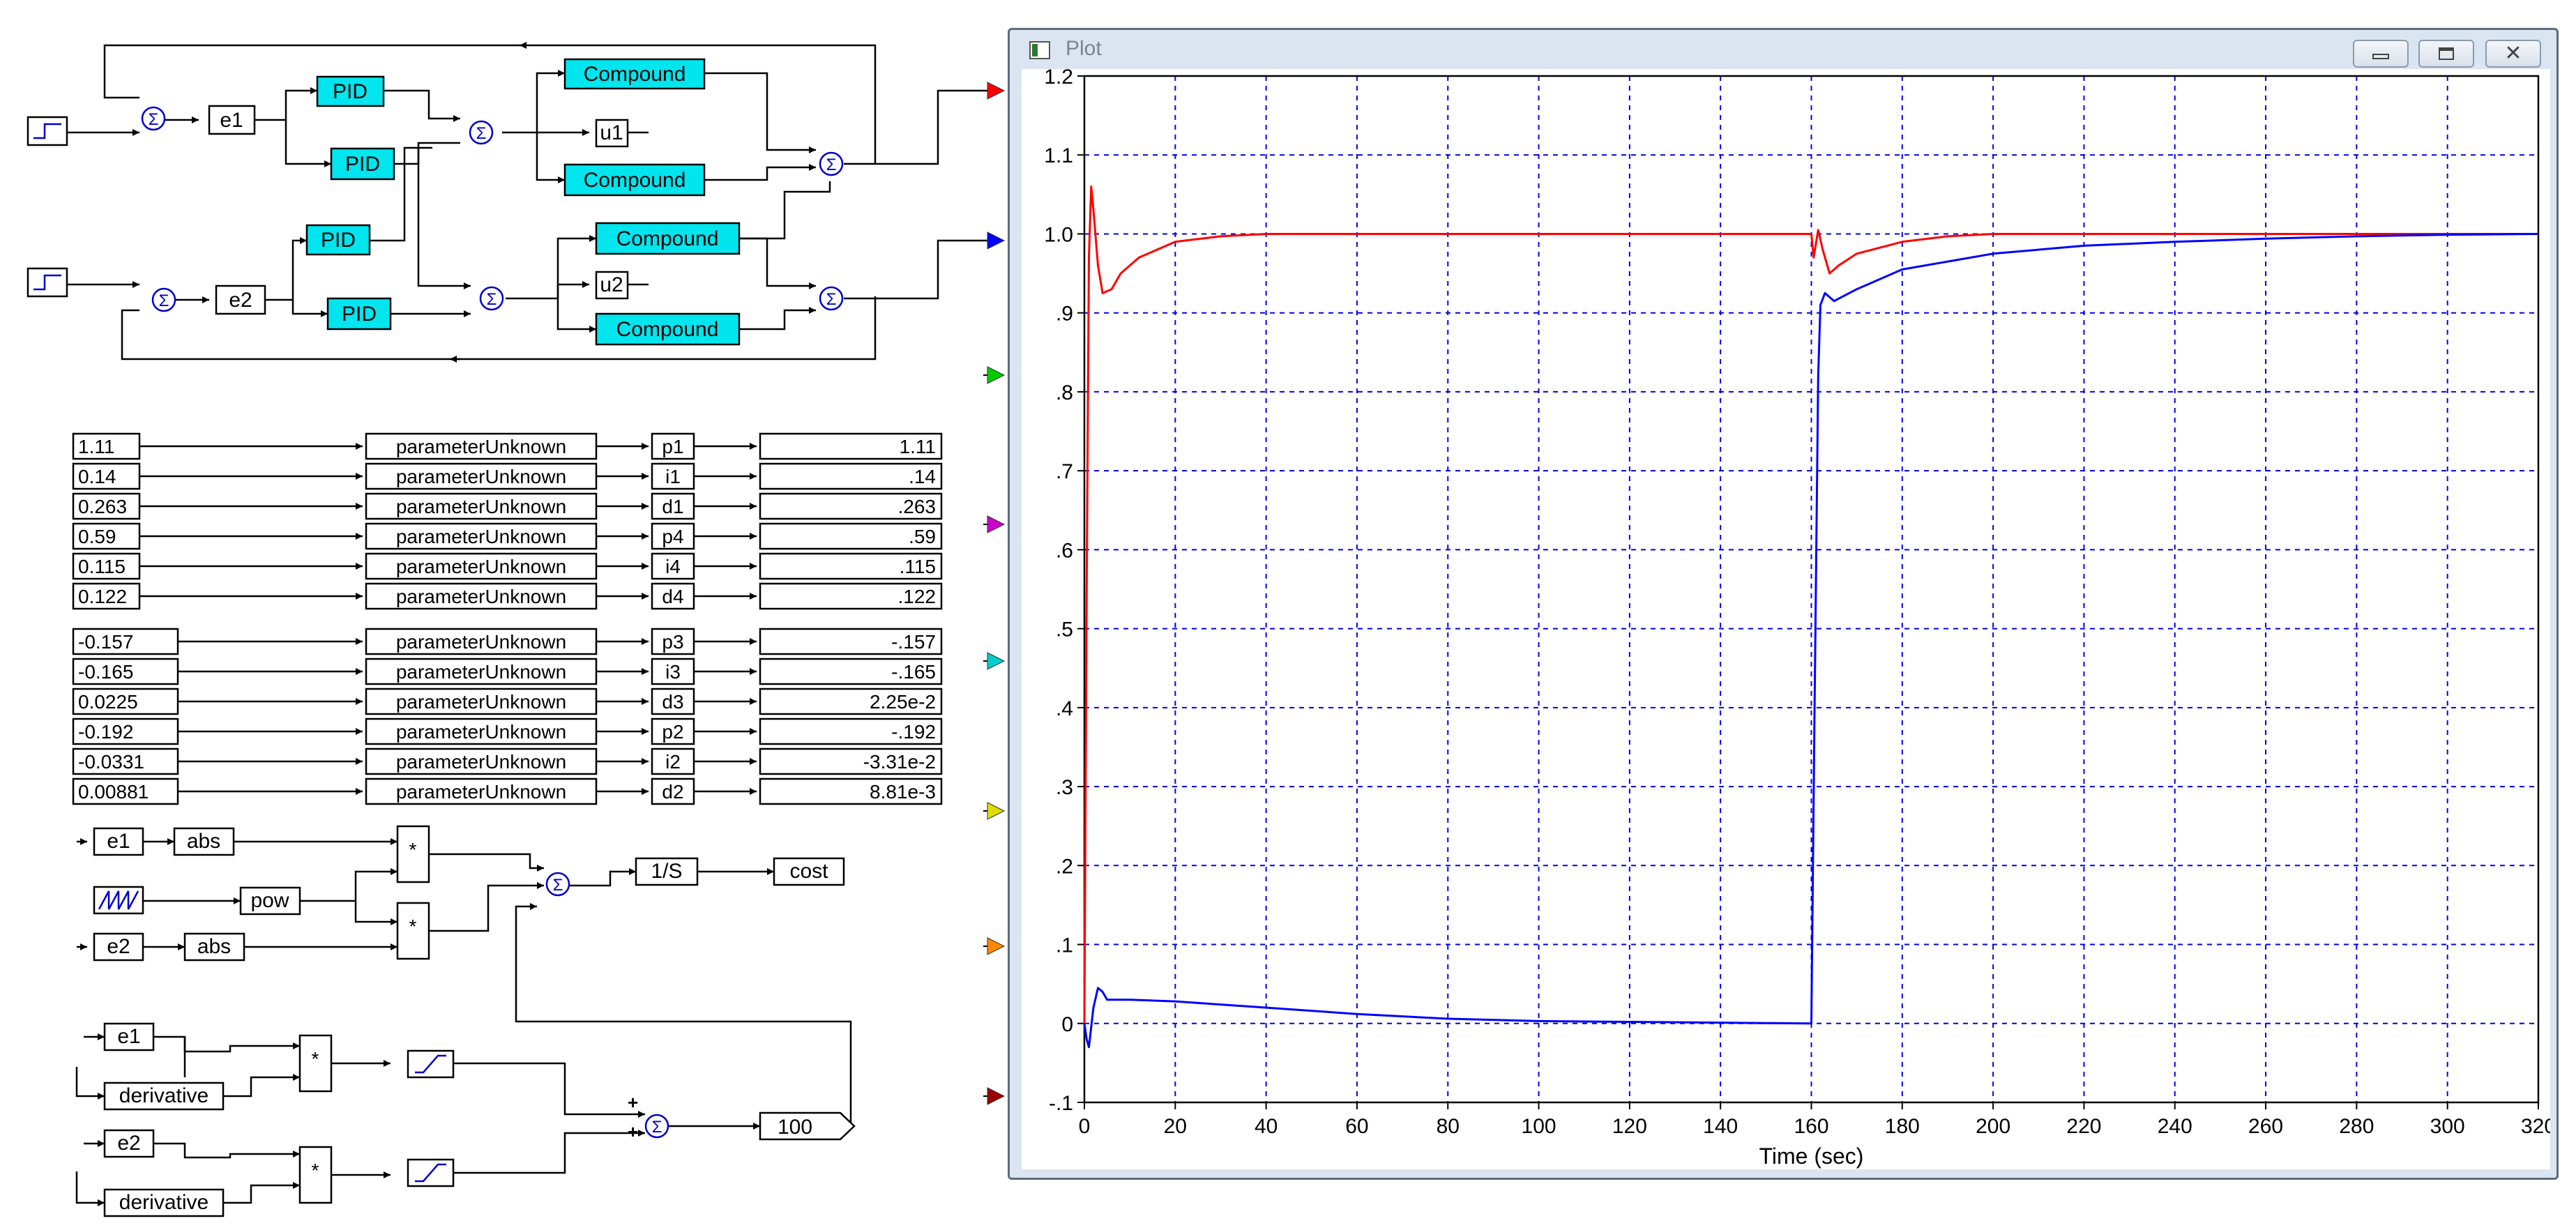  What do you see at coordinates (96, 446) in the screenshot?
I see `svg-text: 1.11` at bounding box center [96, 446].